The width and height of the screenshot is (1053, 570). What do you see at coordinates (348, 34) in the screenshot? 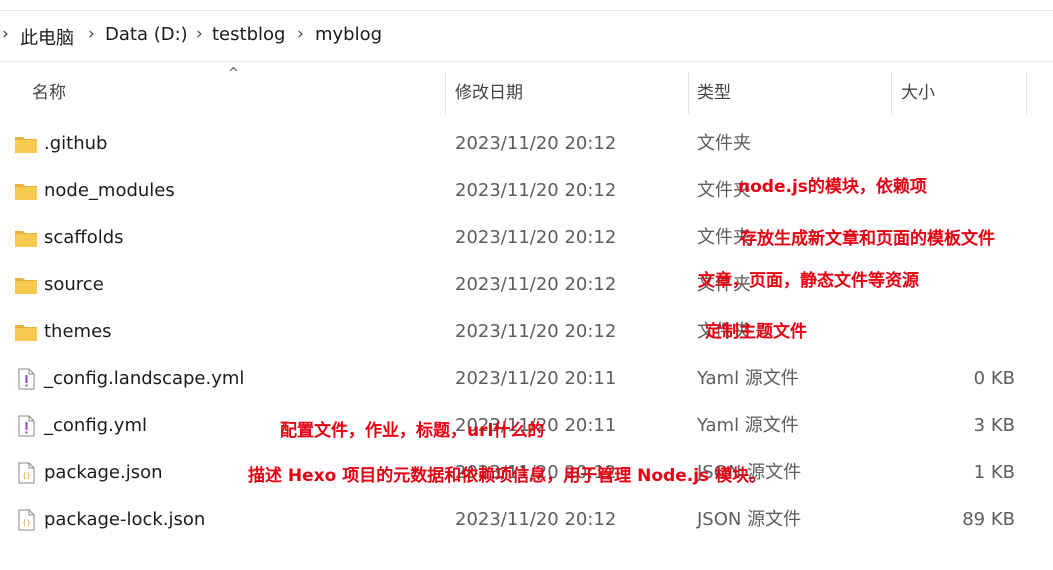
I see `breadcrumb-myblog: myblog` at bounding box center [348, 34].